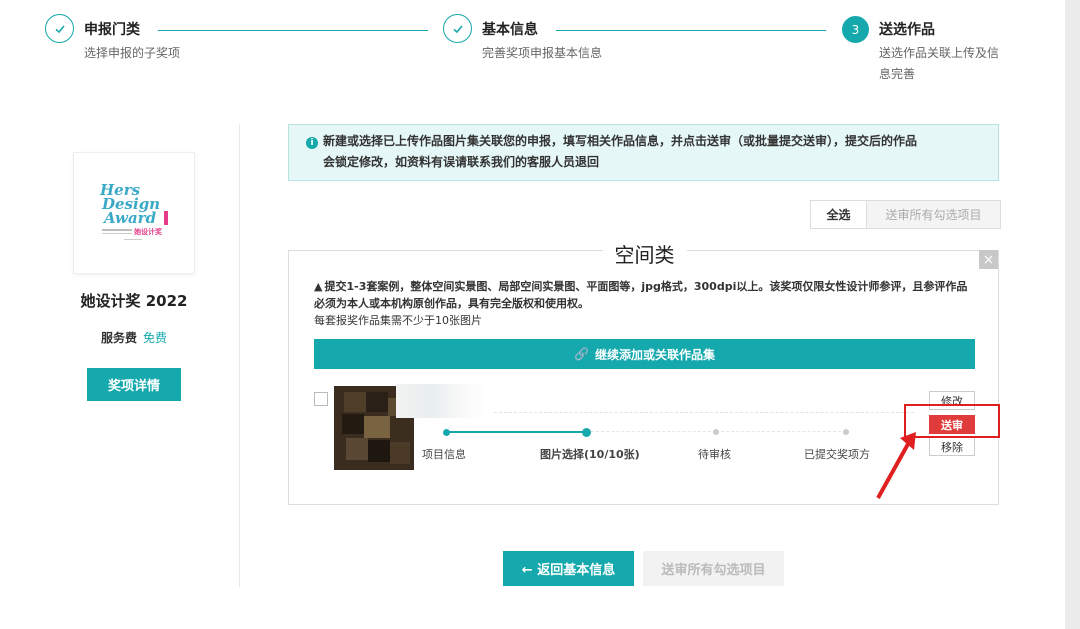 The width and height of the screenshot is (1080, 629). What do you see at coordinates (939, 53) in the screenshot?
I see `step-3-desc-line1: 送选作品关联上传及信` at bounding box center [939, 53].